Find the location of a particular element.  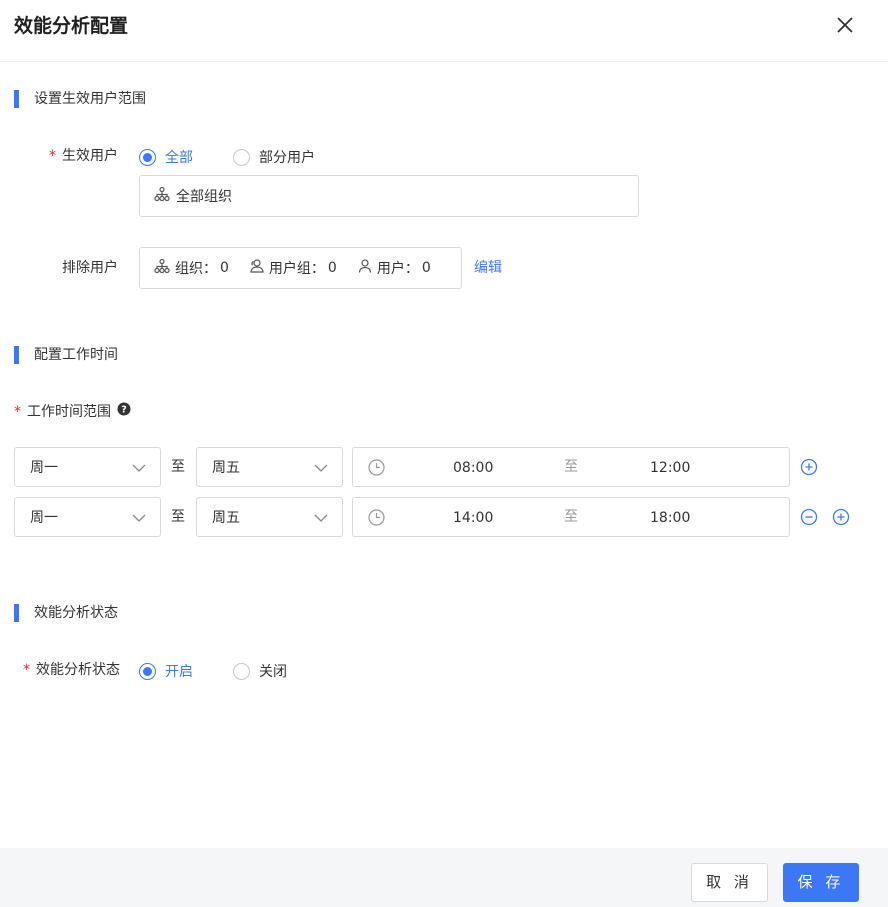

end-time: 12:00 is located at coordinates (670, 468).